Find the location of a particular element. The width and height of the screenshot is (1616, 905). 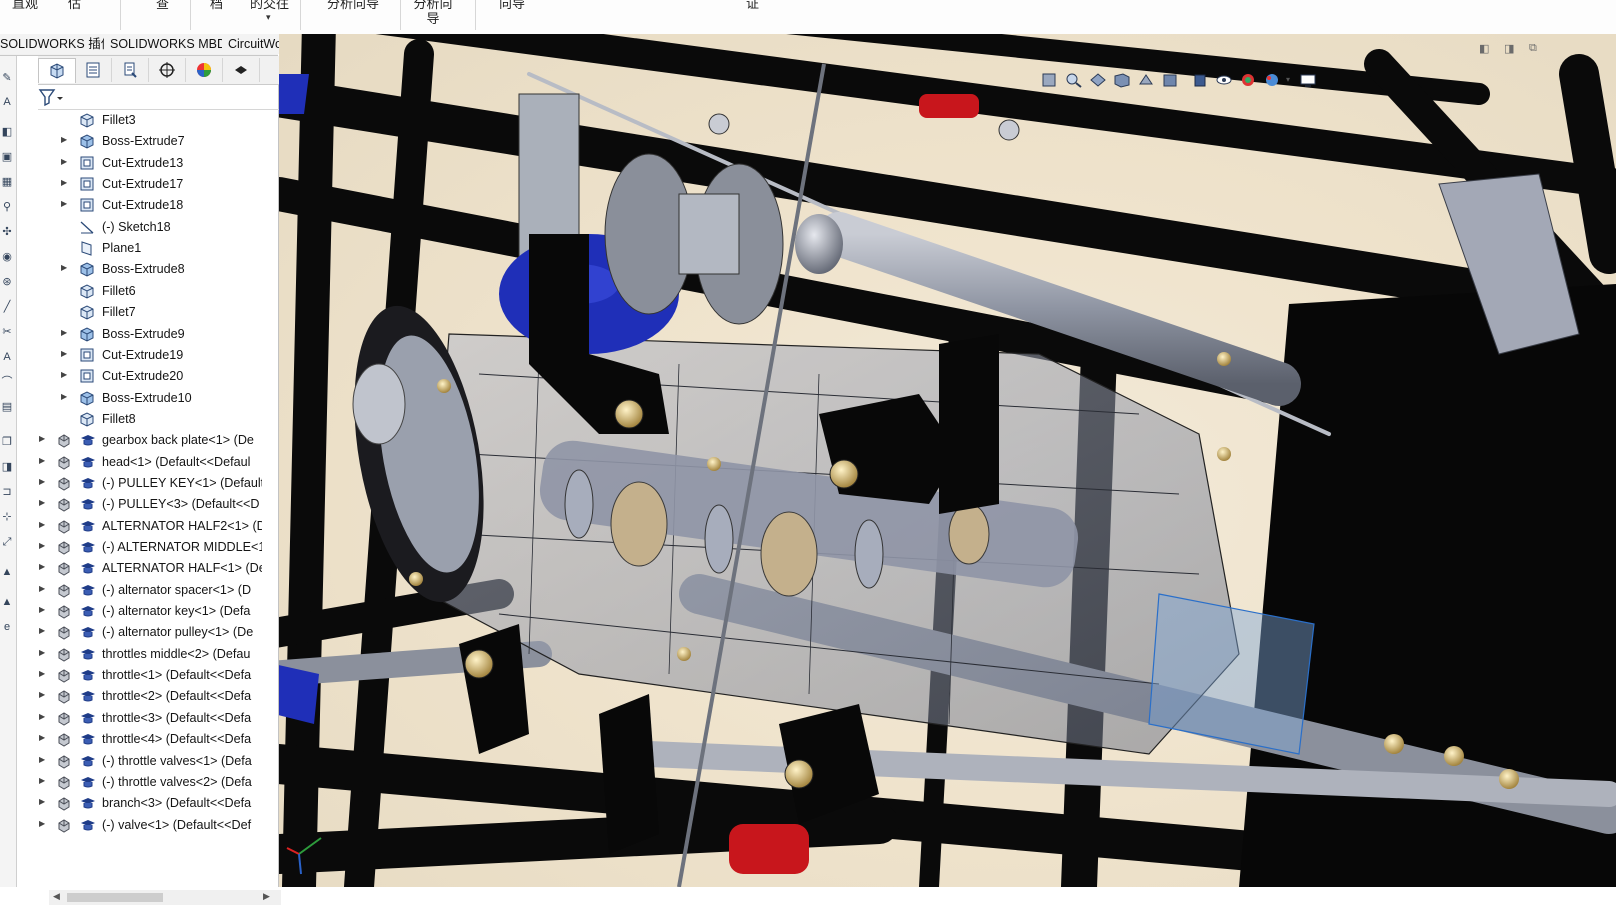

tree-component-row: ▶ (-) alternator spacer<1> (D is located at coordinates (139, 590).